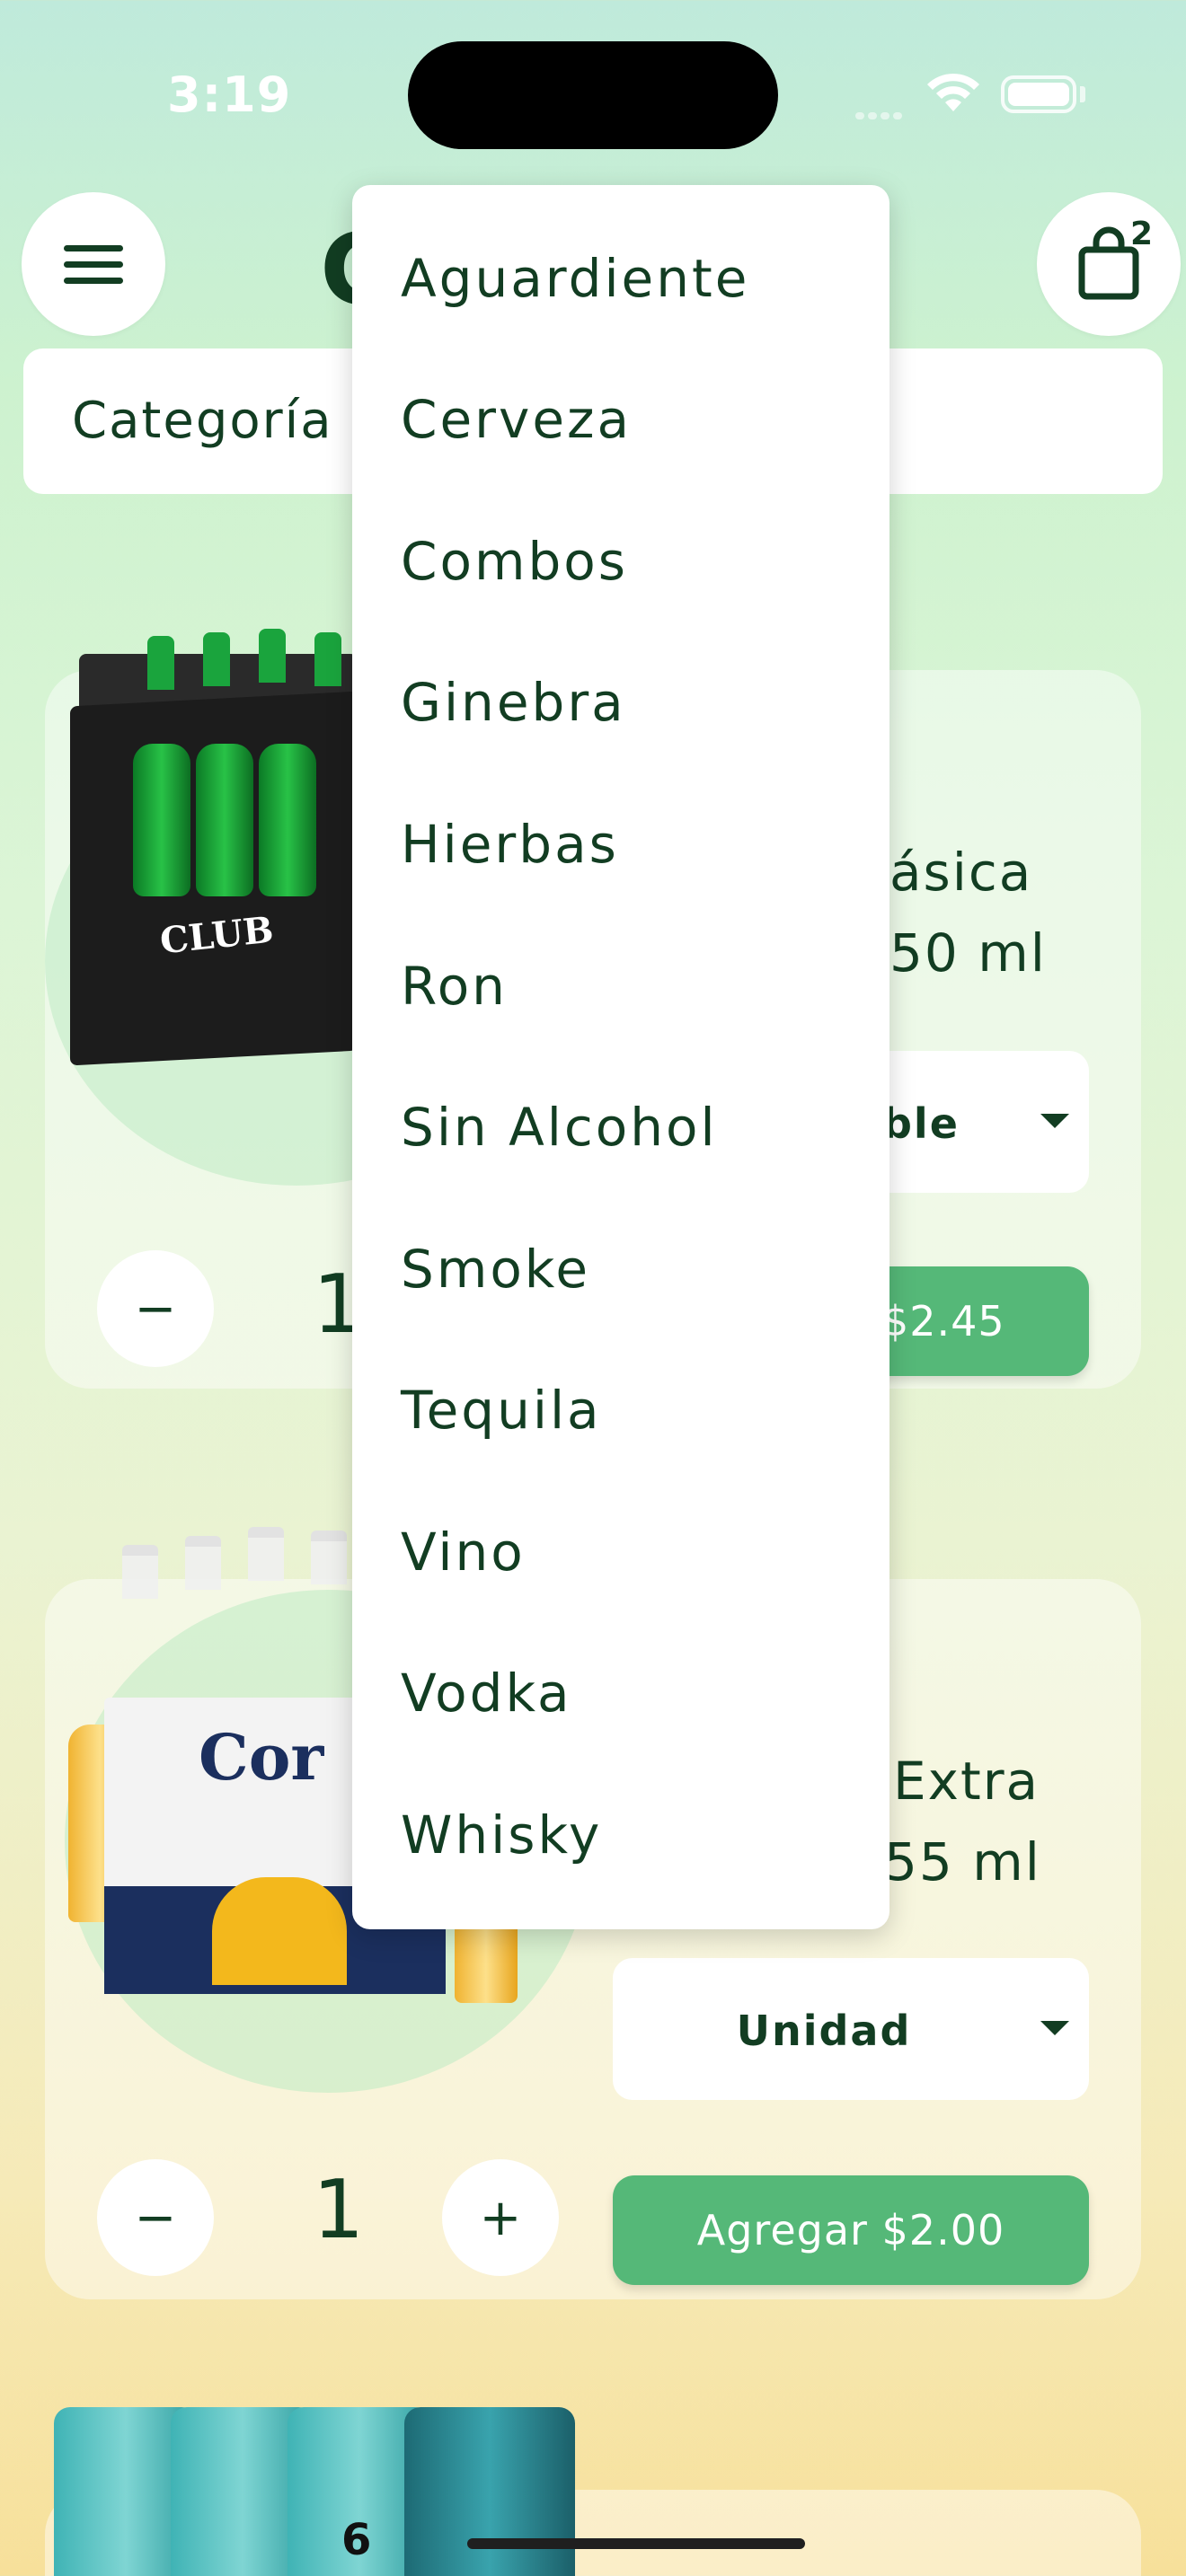  I want to click on unit-select-value: Unidad, so click(824, 2031).